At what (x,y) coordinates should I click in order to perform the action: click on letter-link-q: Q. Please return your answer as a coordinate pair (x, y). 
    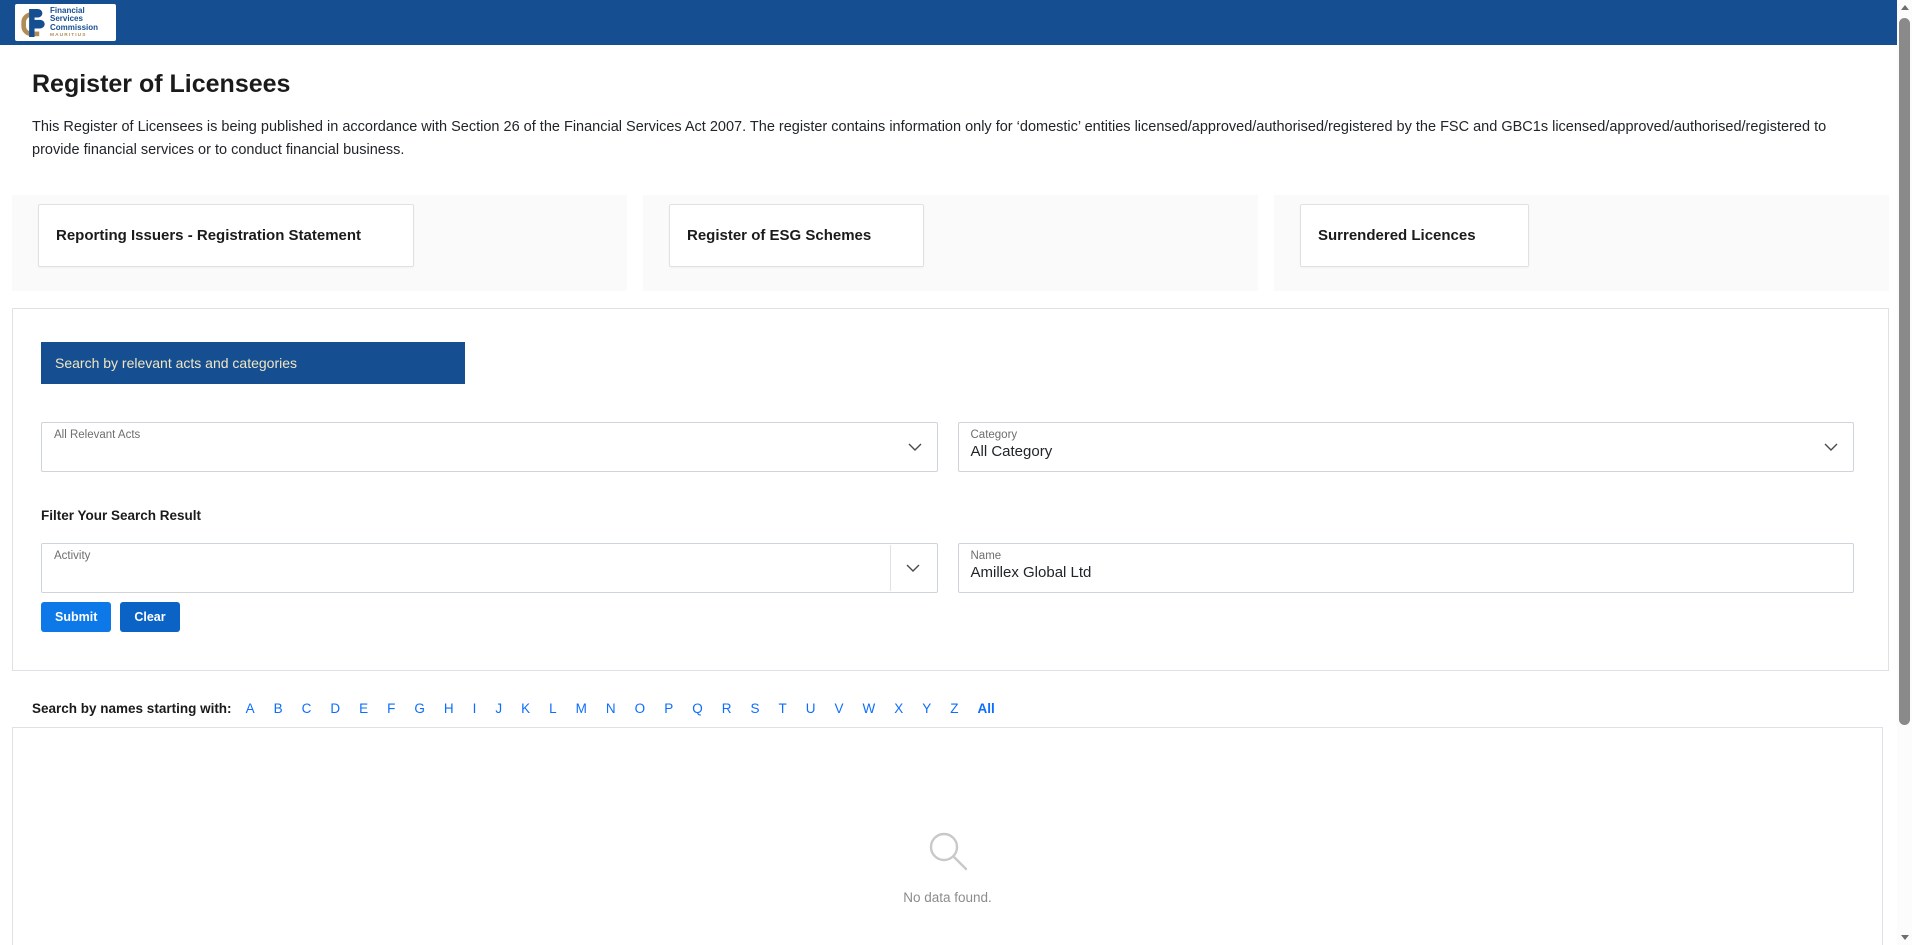
    Looking at the image, I should click on (697, 708).